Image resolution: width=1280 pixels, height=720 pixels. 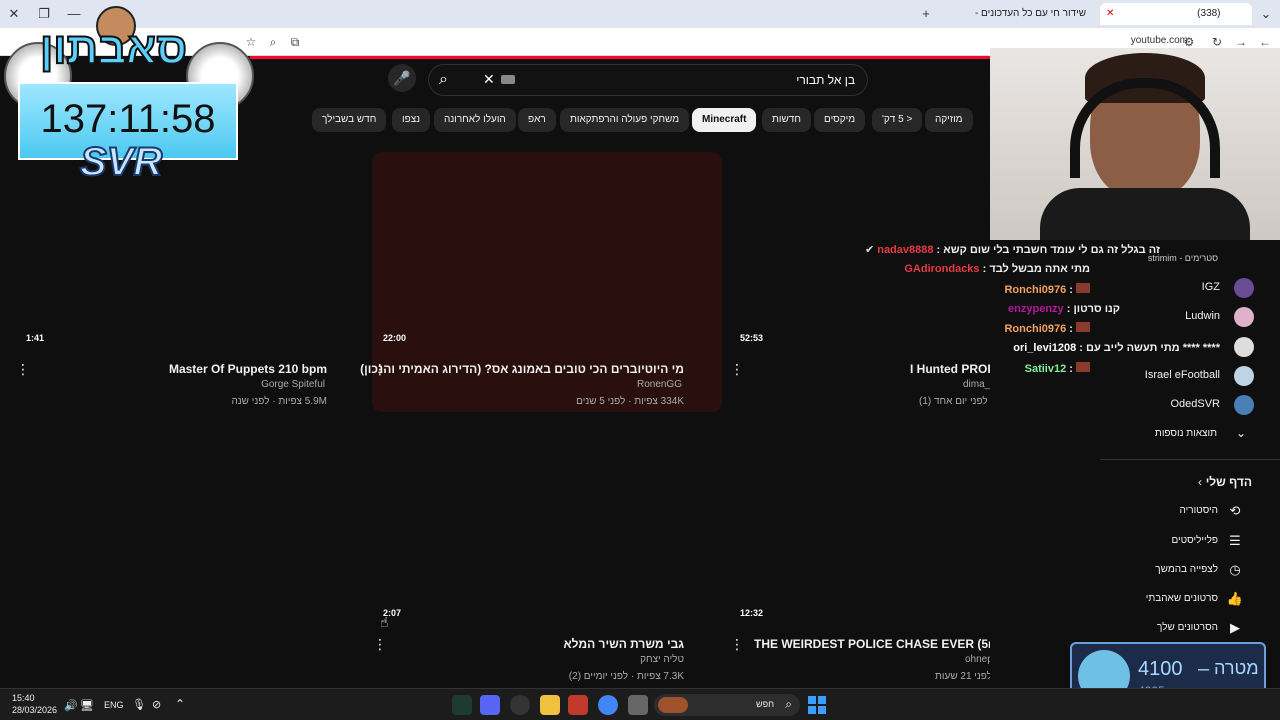 I want to click on discord-icon, so click(x=490, y=705).